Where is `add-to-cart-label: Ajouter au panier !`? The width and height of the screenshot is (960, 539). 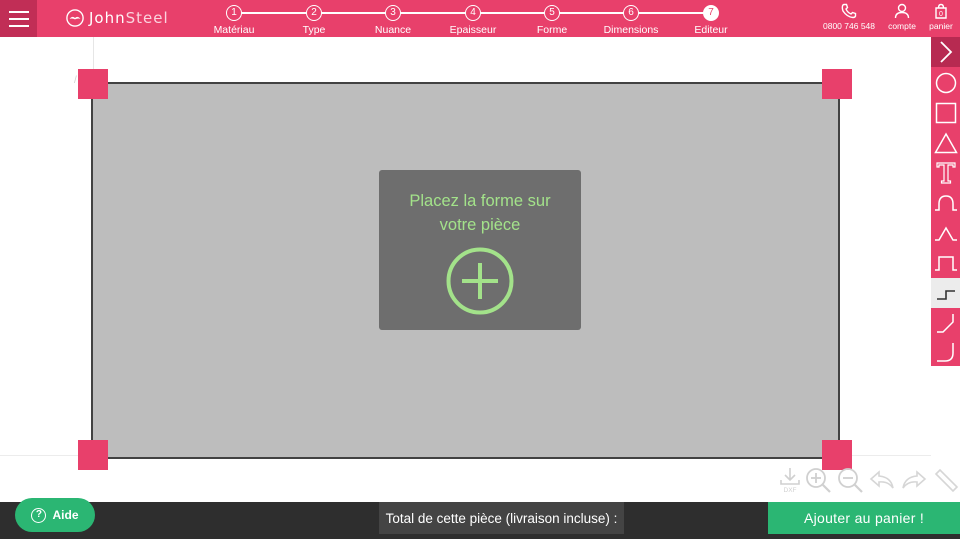
add-to-cart-label: Ajouter au panier ! is located at coordinates (864, 518).